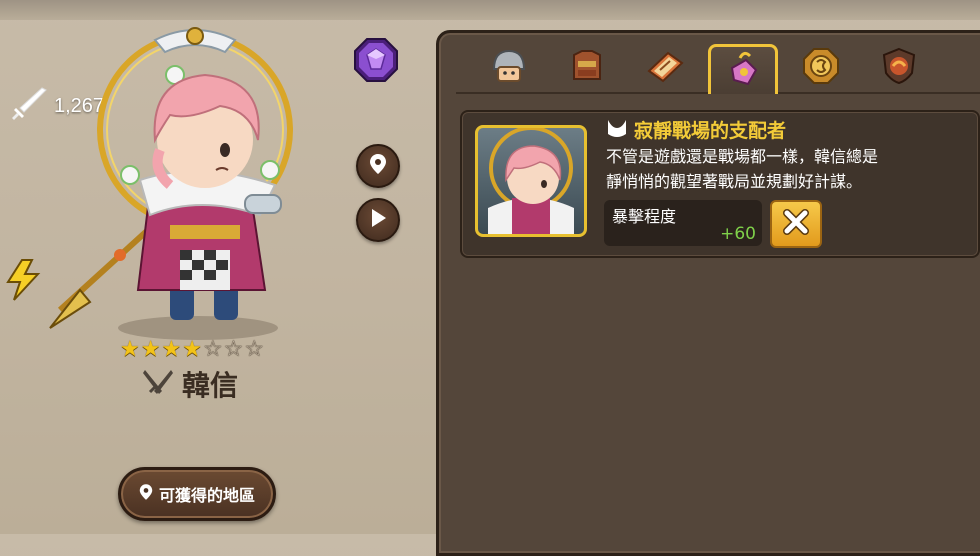  Describe the element at coordinates (158, 384) in the screenshot. I see `crossed-swords-icon` at that location.